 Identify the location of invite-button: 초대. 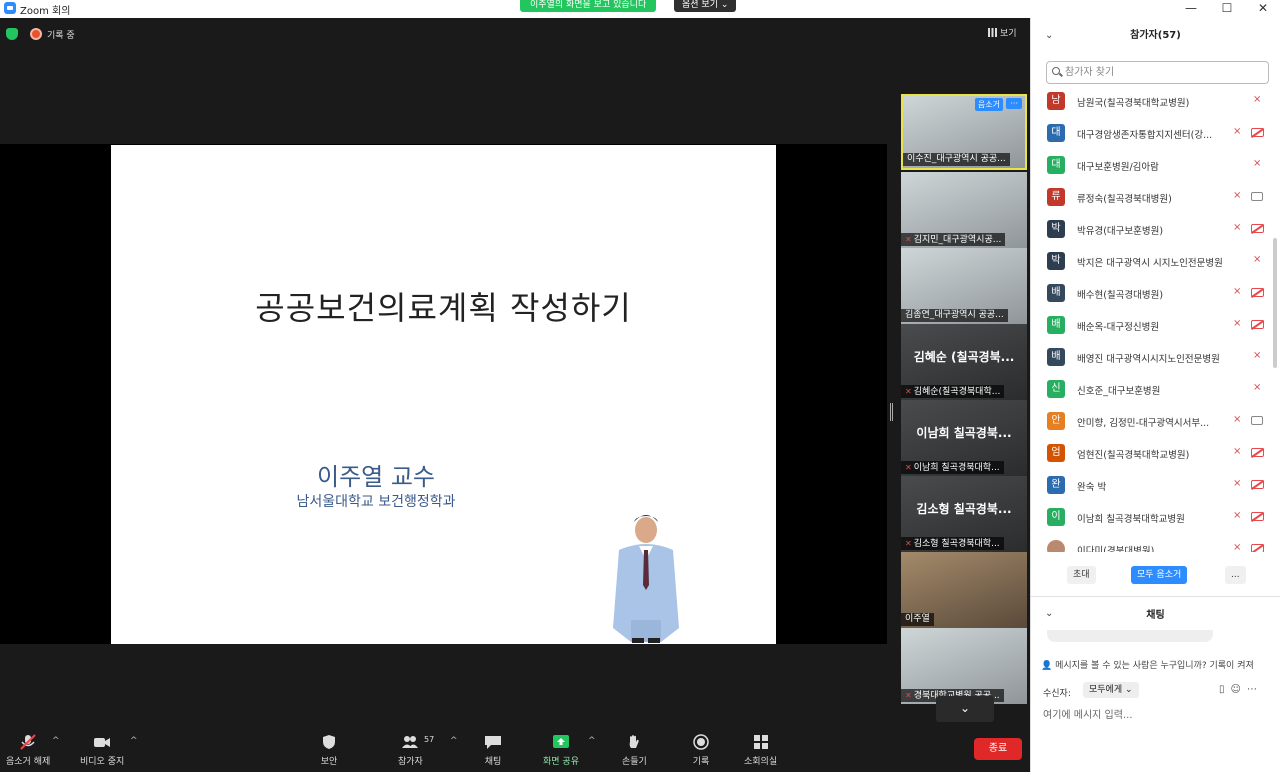
(1081, 575).